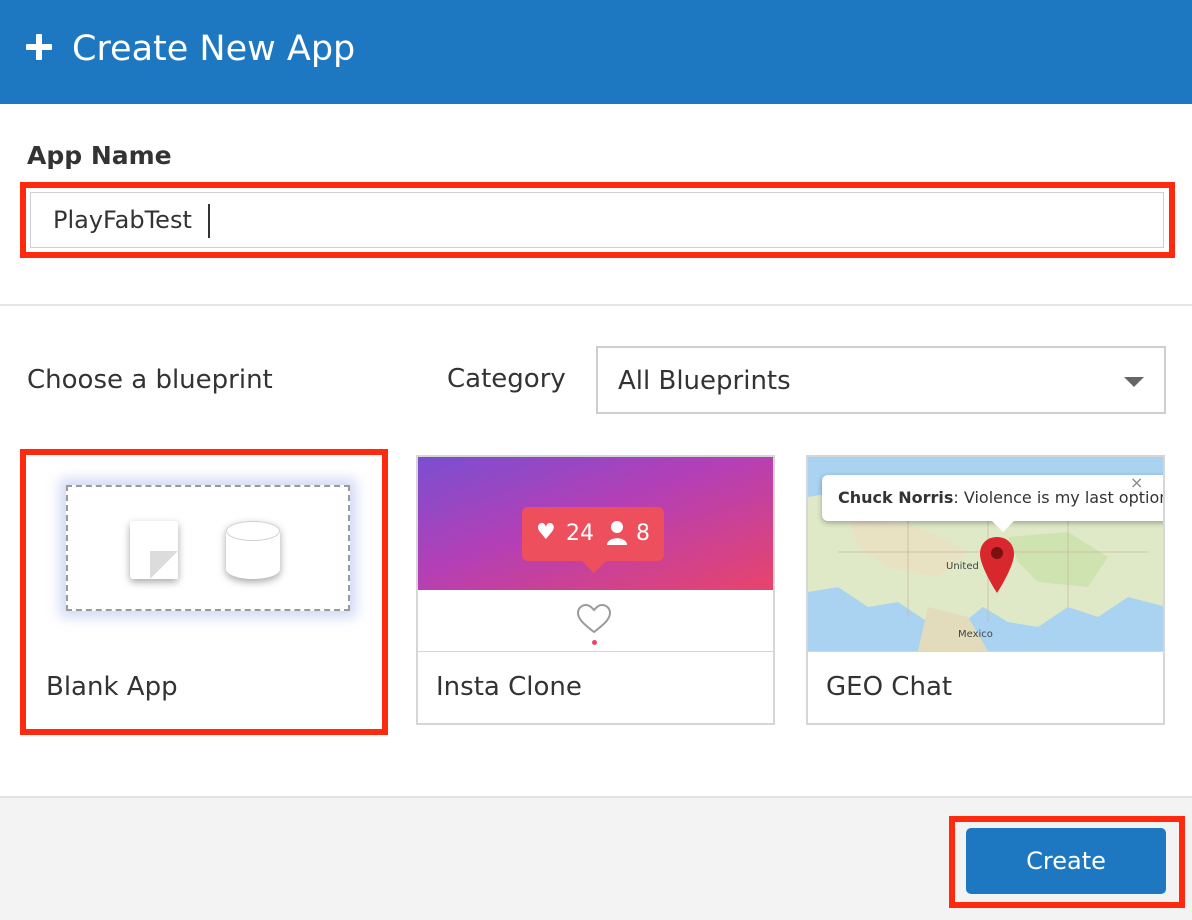 The width and height of the screenshot is (1192, 920). Describe the element at coordinates (1066, 861) in the screenshot. I see `create-button: Create` at that location.